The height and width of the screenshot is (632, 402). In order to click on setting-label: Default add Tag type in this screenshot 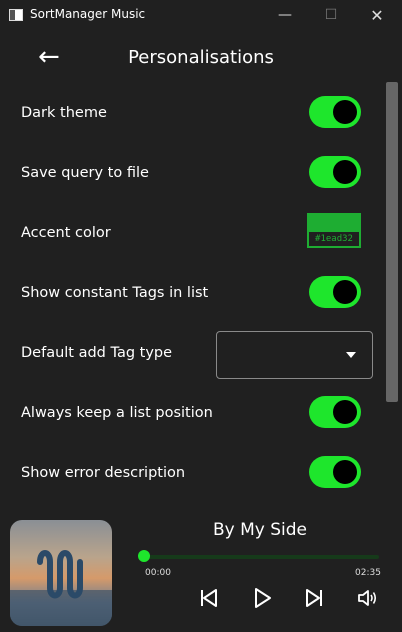, I will do `click(97, 353)`.